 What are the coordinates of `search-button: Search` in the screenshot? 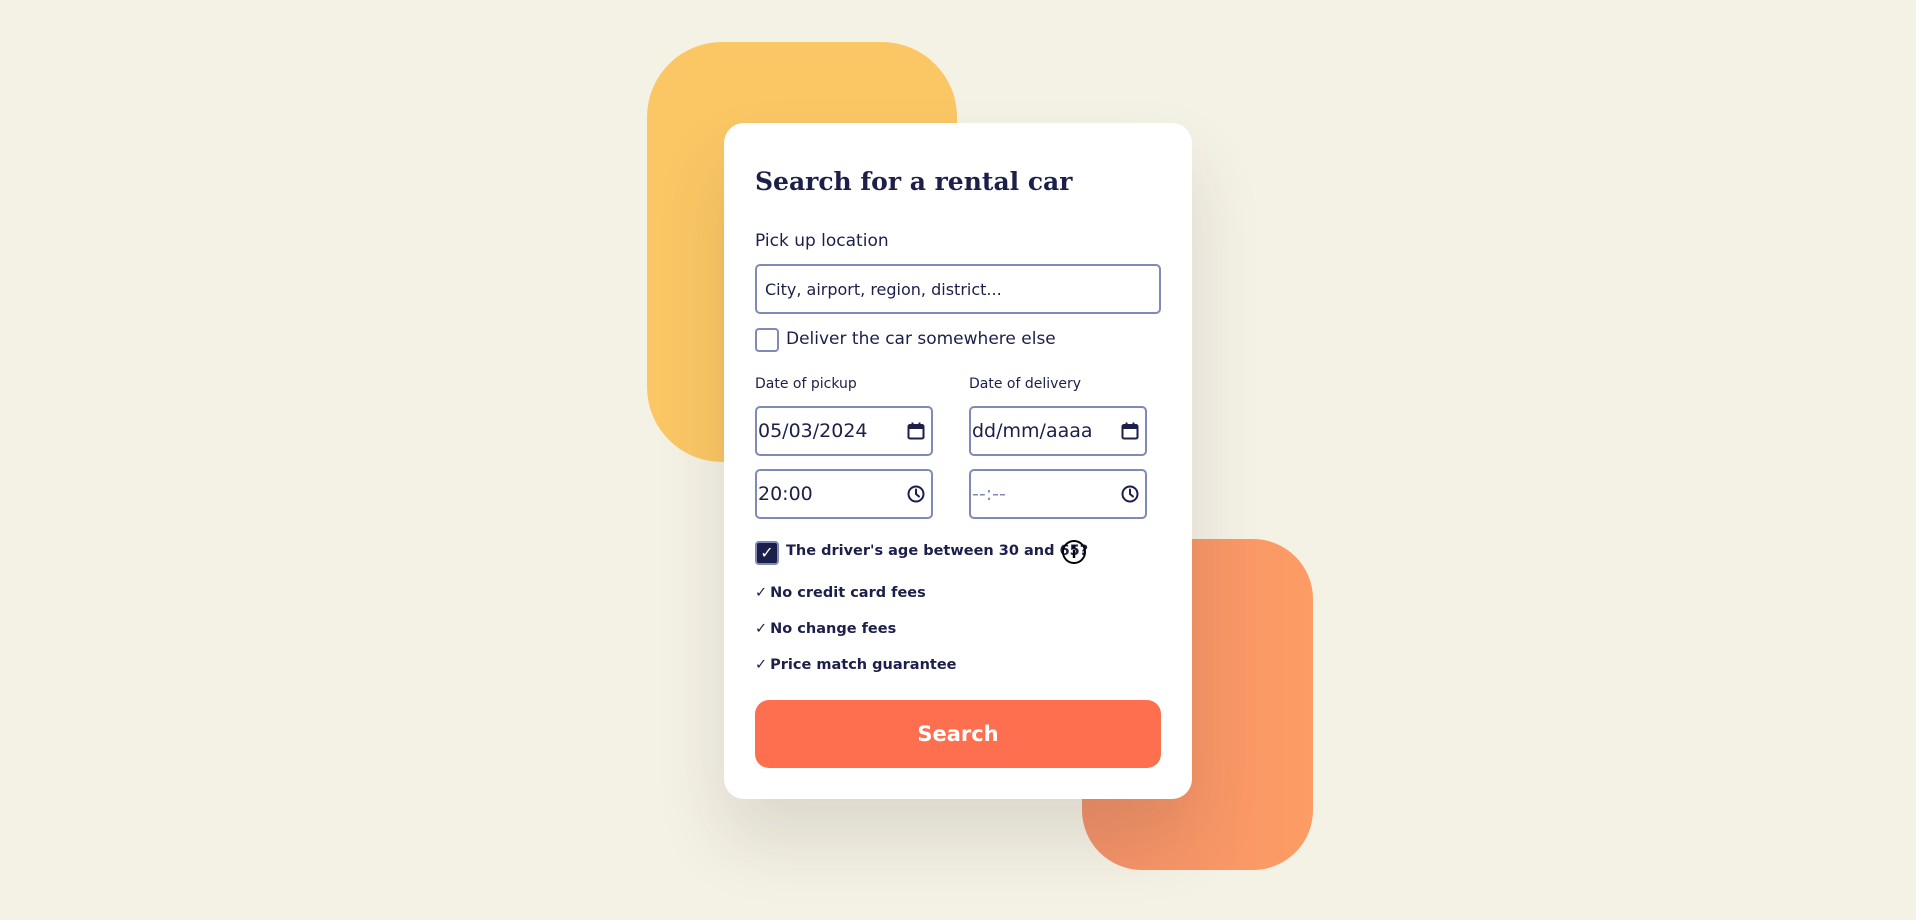 It's located at (958, 734).